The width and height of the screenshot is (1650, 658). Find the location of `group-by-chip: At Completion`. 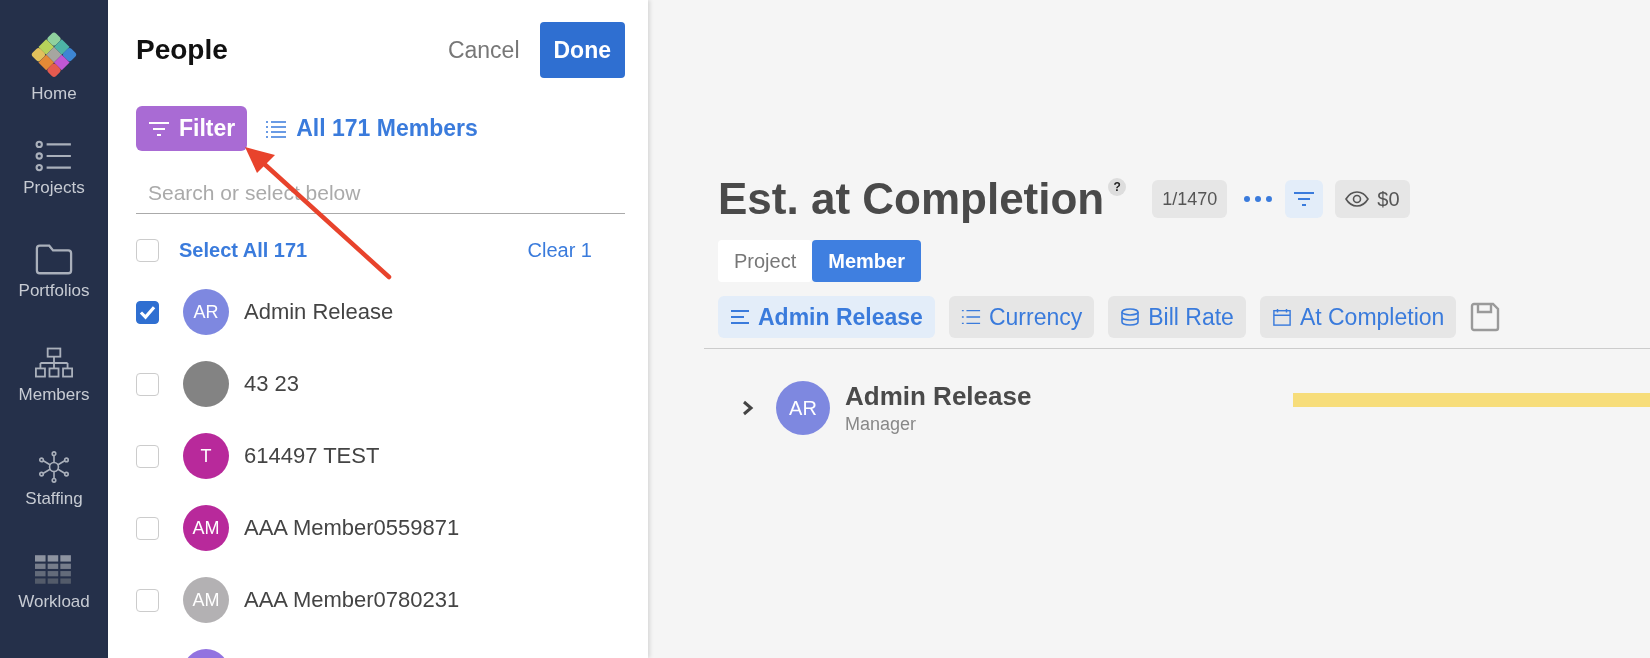

group-by-chip: At Completion is located at coordinates (1358, 317).